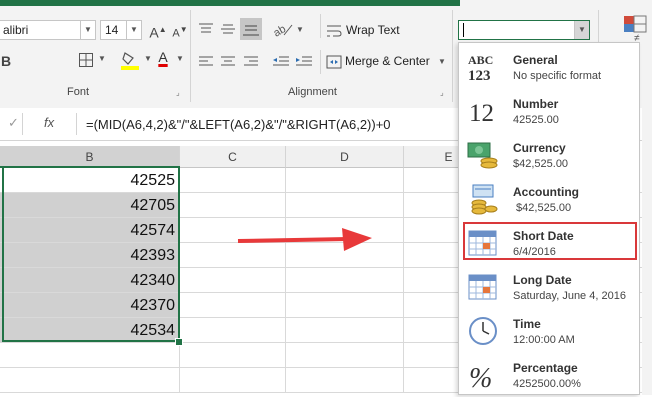 This screenshot has height=397, width=652. I want to click on cell-b: 42525, so click(90, 180).